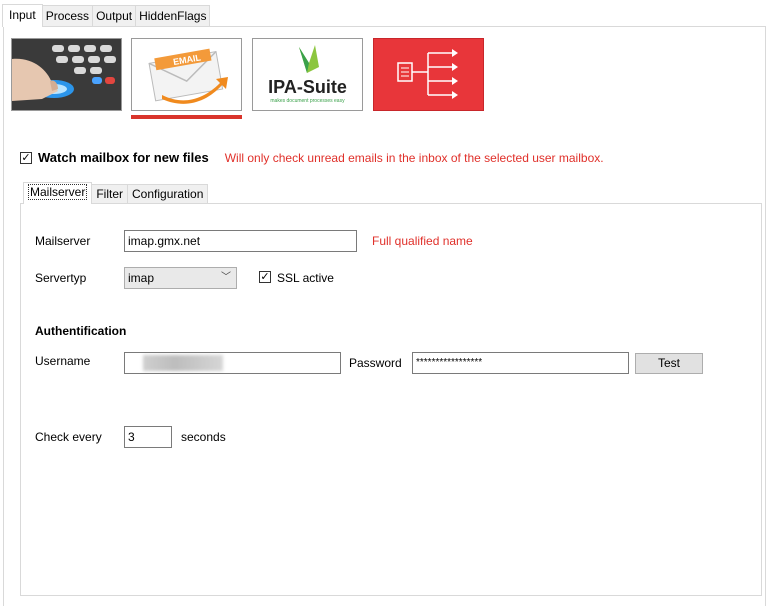  I want to click on keypad-icon, so click(66, 74).